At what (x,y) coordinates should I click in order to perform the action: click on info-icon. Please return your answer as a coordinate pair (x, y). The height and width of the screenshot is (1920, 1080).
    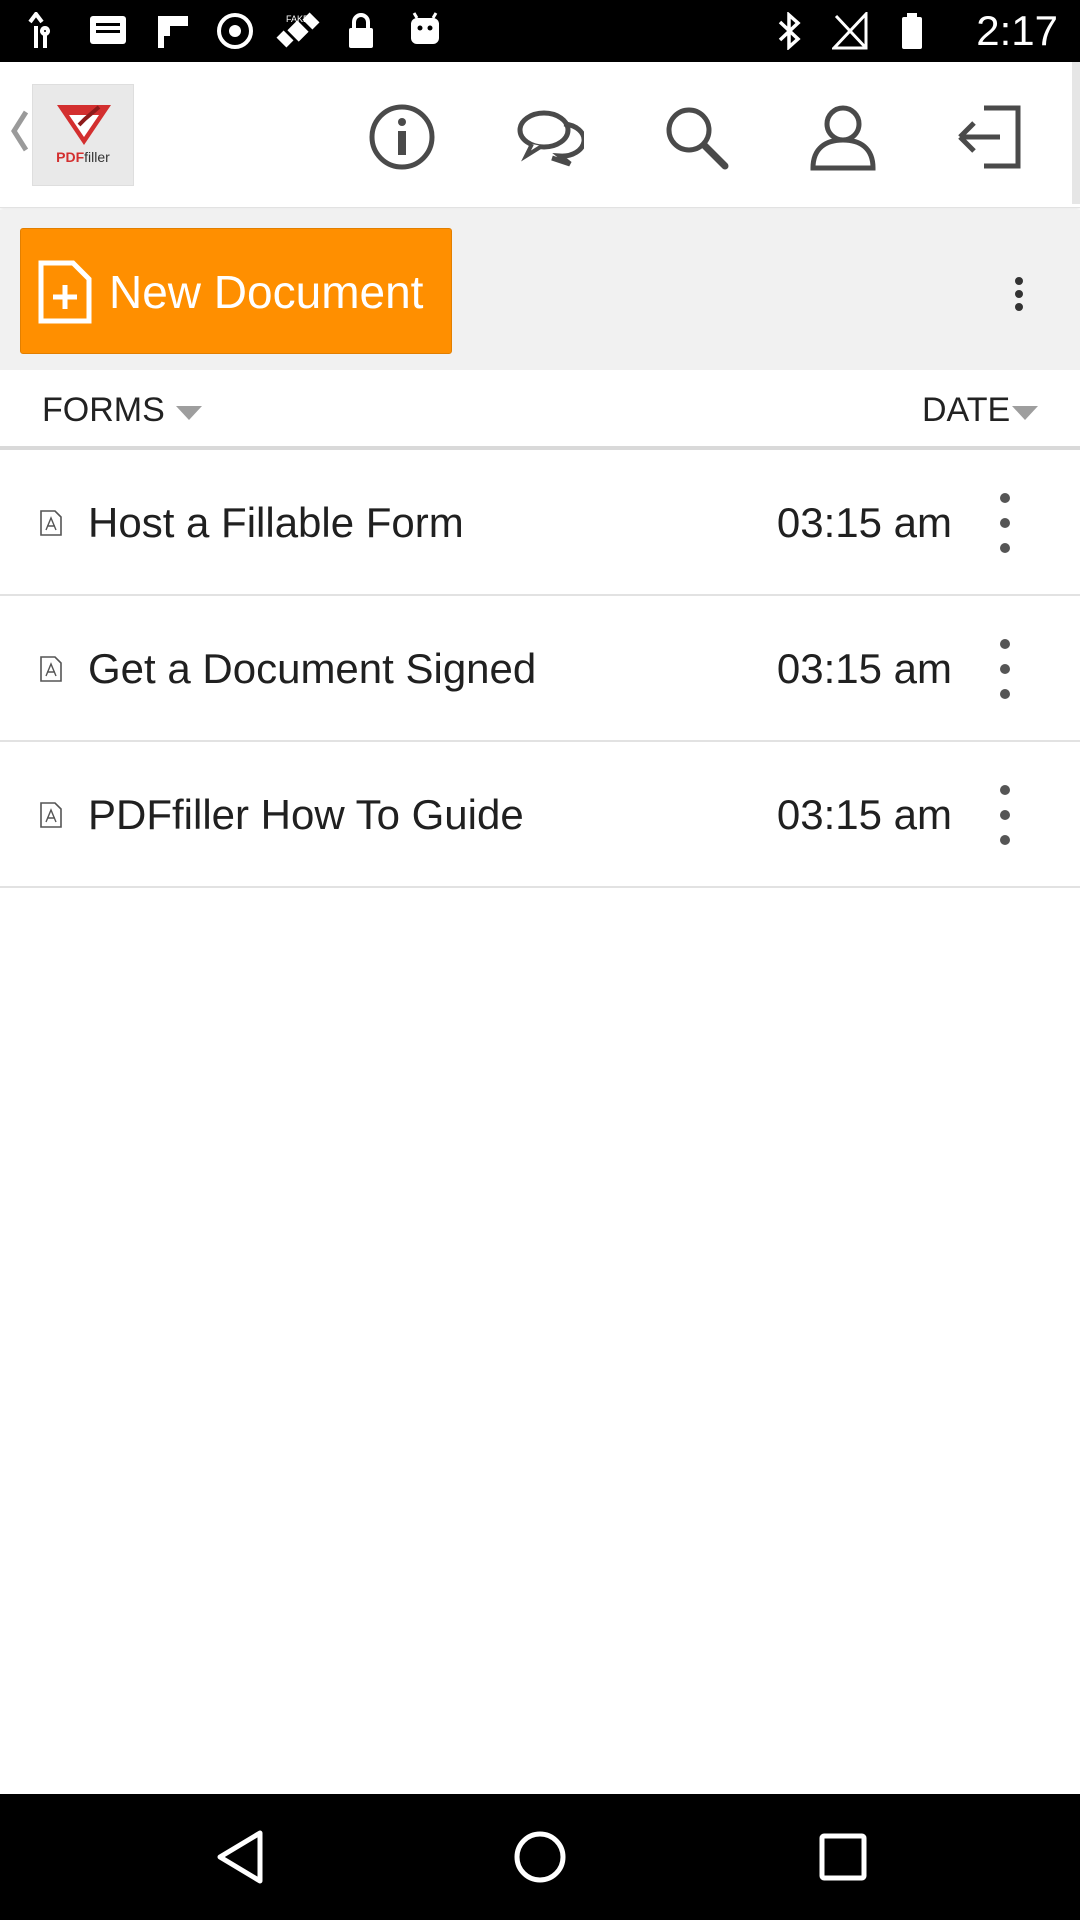
    Looking at the image, I should click on (402, 137).